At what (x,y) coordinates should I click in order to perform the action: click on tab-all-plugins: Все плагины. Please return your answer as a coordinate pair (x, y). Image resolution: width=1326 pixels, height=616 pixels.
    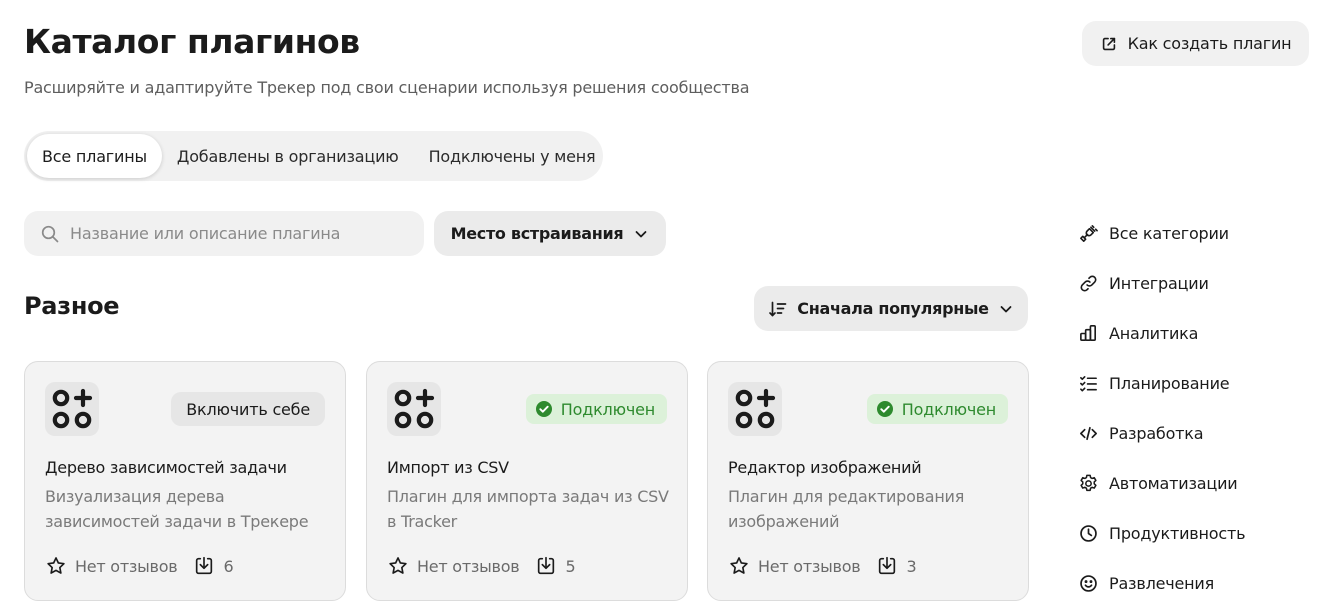
    Looking at the image, I should click on (94, 156).